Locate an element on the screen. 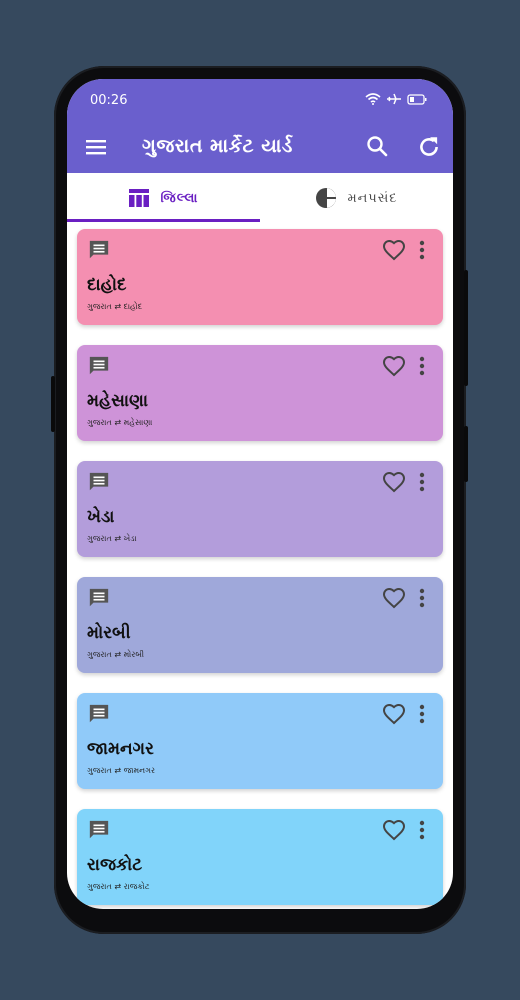 This screenshot has width=520, height=1000. district-card: મહેસાણા ગુજરાત ⇄ મહેસાણા is located at coordinates (260, 393).